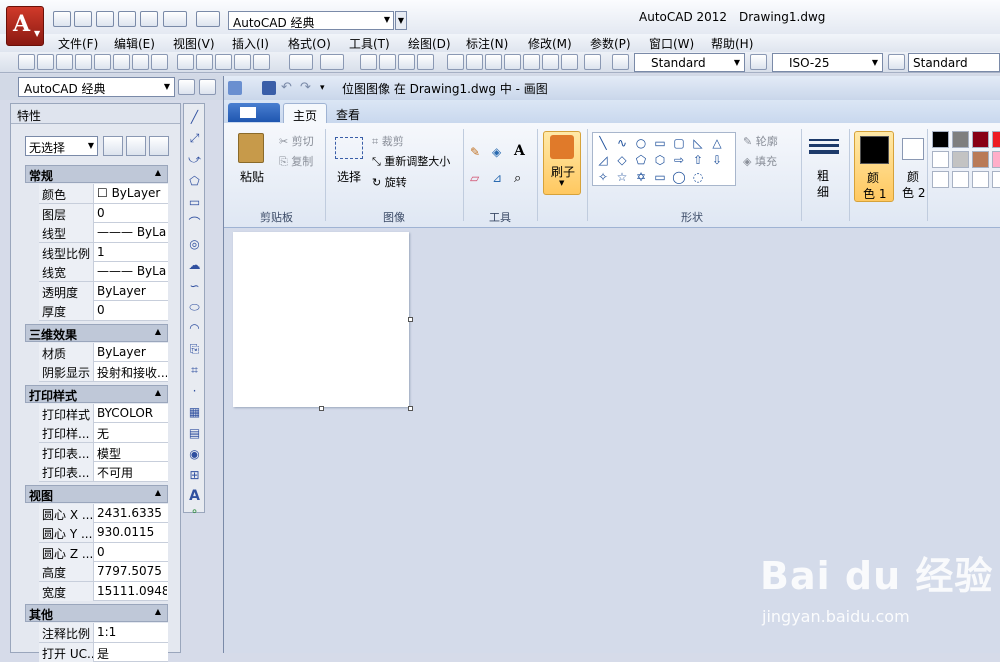 This screenshot has height=662, width=1000. I want to click on zoom-previous-icon, so click(425, 62).